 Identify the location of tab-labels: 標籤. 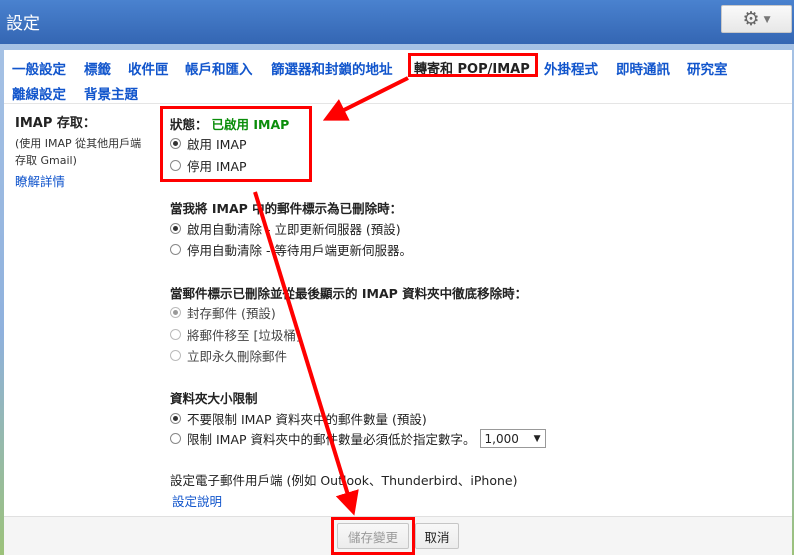
(97, 68).